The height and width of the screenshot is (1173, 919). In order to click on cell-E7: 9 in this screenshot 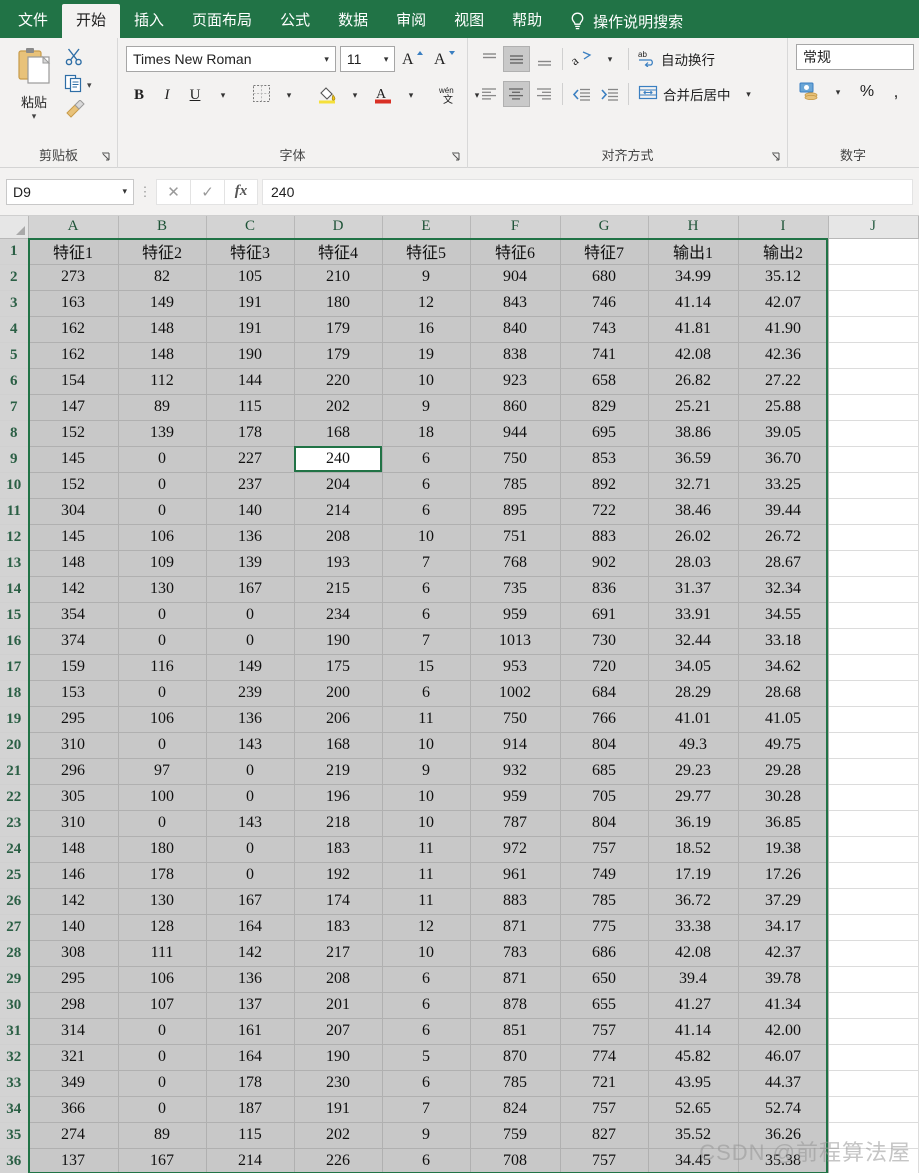, I will do `click(426, 407)`.